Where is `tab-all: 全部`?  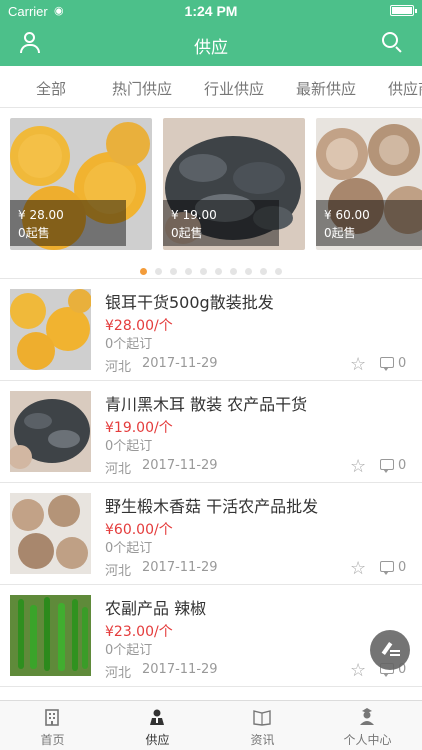
tab-all: 全部 is located at coordinates (51, 88).